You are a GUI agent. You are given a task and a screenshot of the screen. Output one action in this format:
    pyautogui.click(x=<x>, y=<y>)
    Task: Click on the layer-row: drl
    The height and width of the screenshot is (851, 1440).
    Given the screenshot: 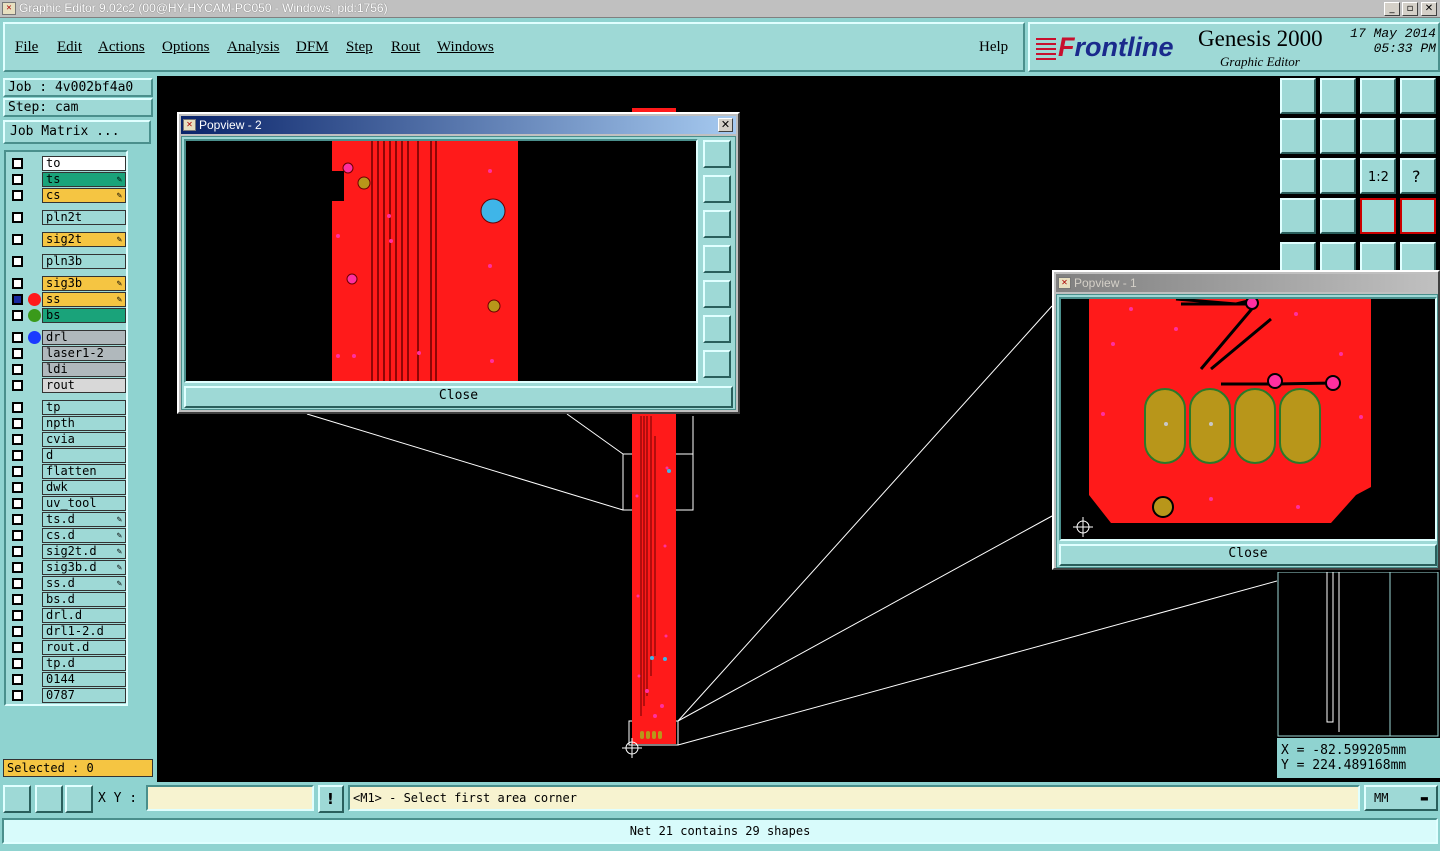 What is the action you would take?
    pyautogui.click(x=67, y=337)
    